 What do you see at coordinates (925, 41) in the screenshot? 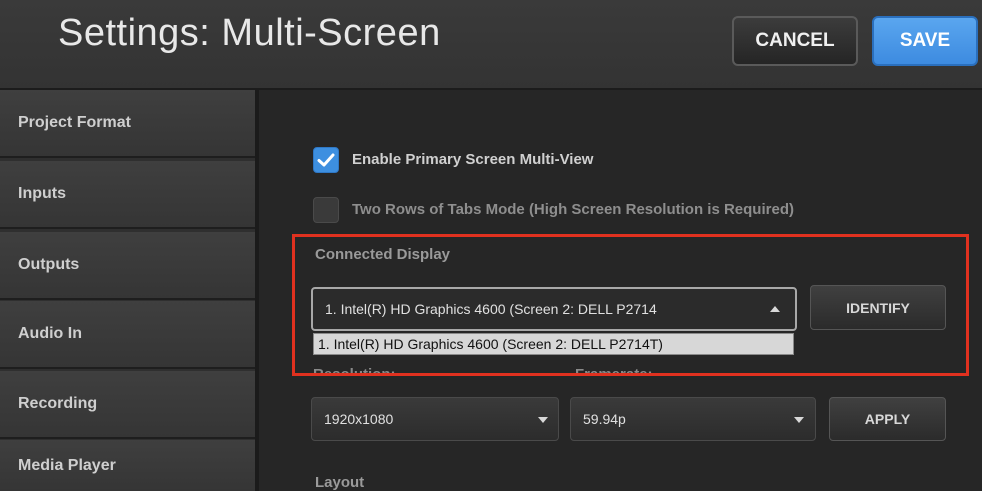
I see `save-button: SAVE` at bounding box center [925, 41].